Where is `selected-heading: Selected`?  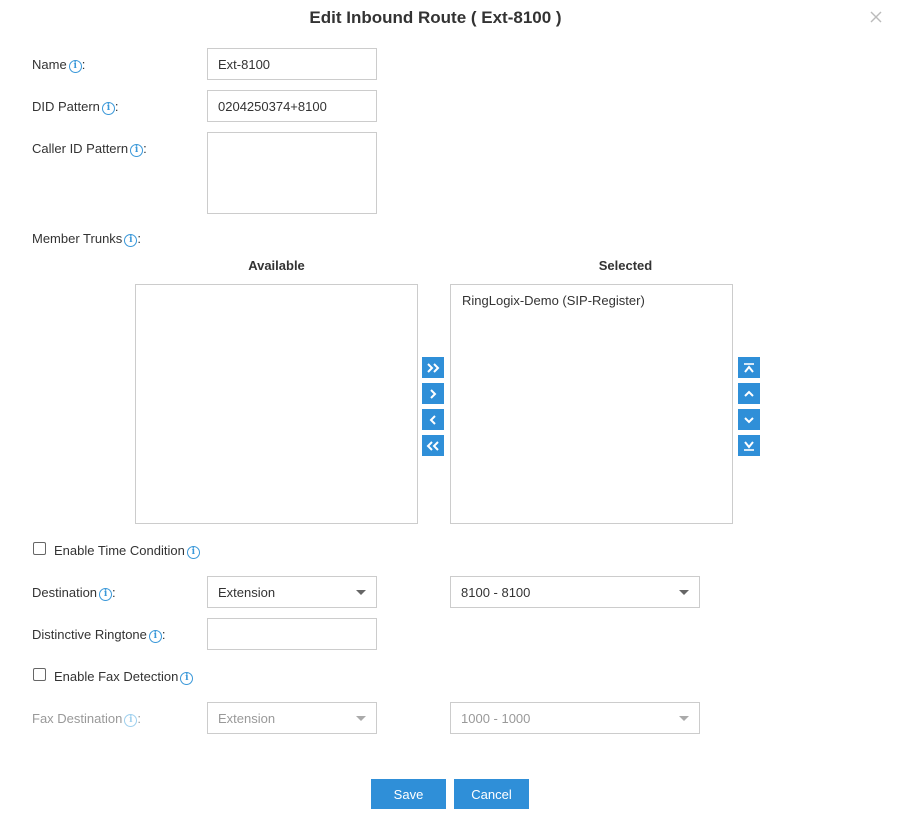 selected-heading: Selected is located at coordinates (625, 265).